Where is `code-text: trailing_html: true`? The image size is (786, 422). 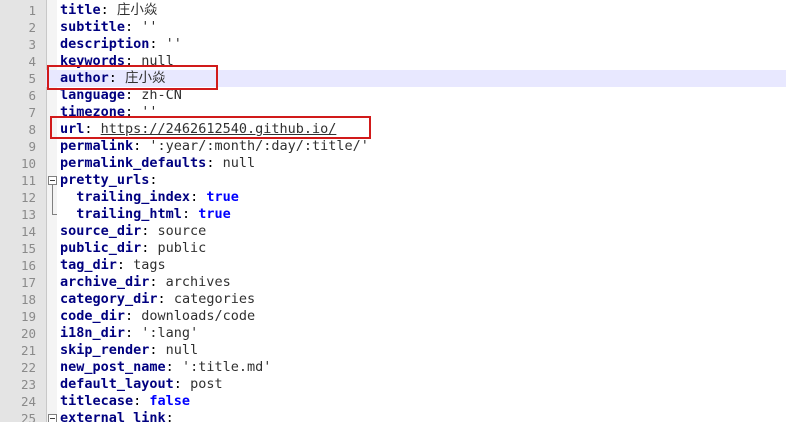
code-text: trailing_html: true is located at coordinates (145, 214).